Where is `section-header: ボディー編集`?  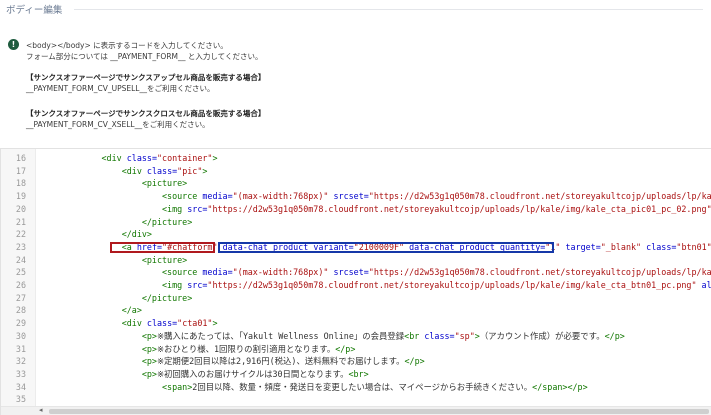 section-header: ボディー編集 is located at coordinates (358, 9).